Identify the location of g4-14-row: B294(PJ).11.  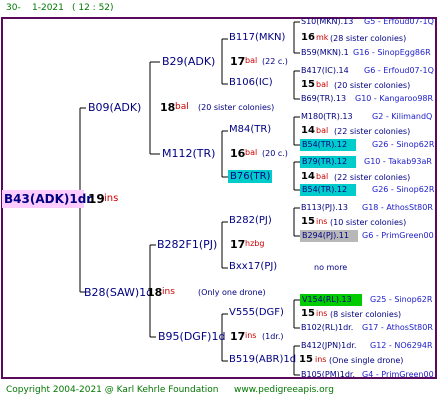
(325, 236).